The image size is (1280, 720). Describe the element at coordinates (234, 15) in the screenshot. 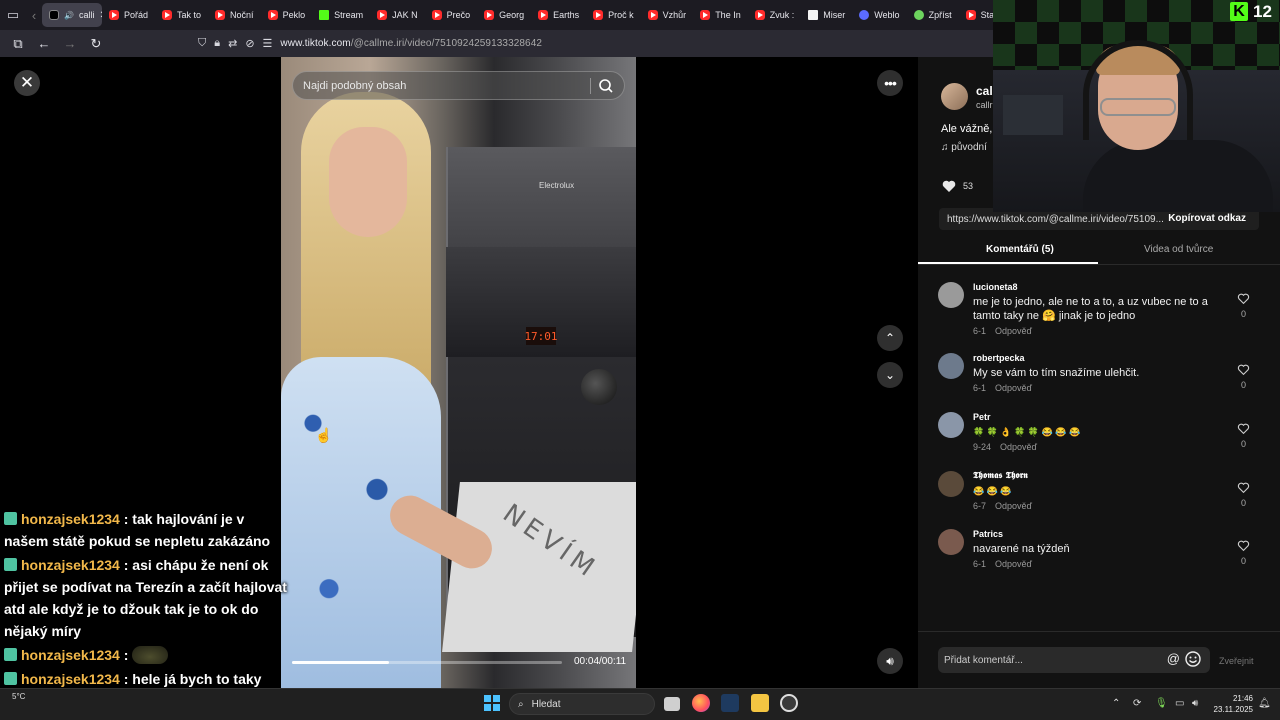

I see `tab: Noční` at that location.